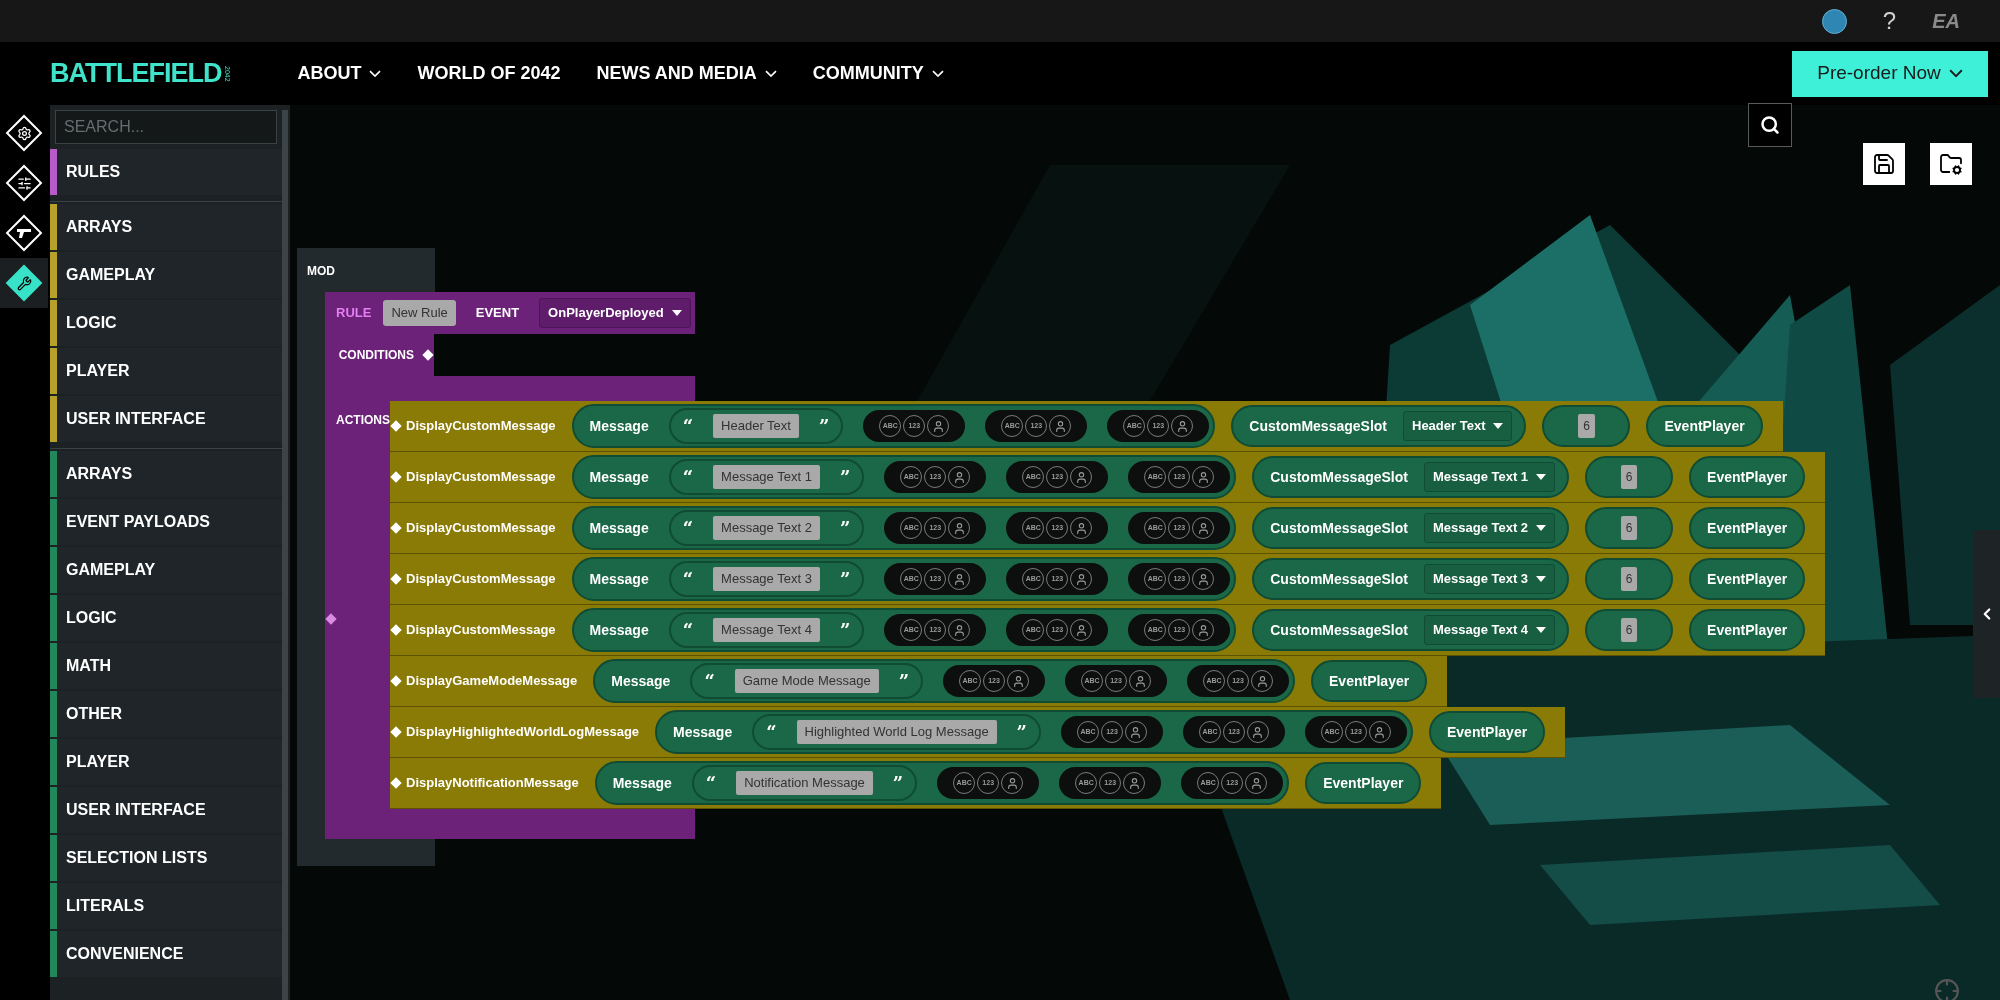 Image resolution: width=2000 pixels, height=1000 pixels. What do you see at coordinates (1489, 477) in the screenshot?
I see `slot-dropdown: Message Text 1` at bounding box center [1489, 477].